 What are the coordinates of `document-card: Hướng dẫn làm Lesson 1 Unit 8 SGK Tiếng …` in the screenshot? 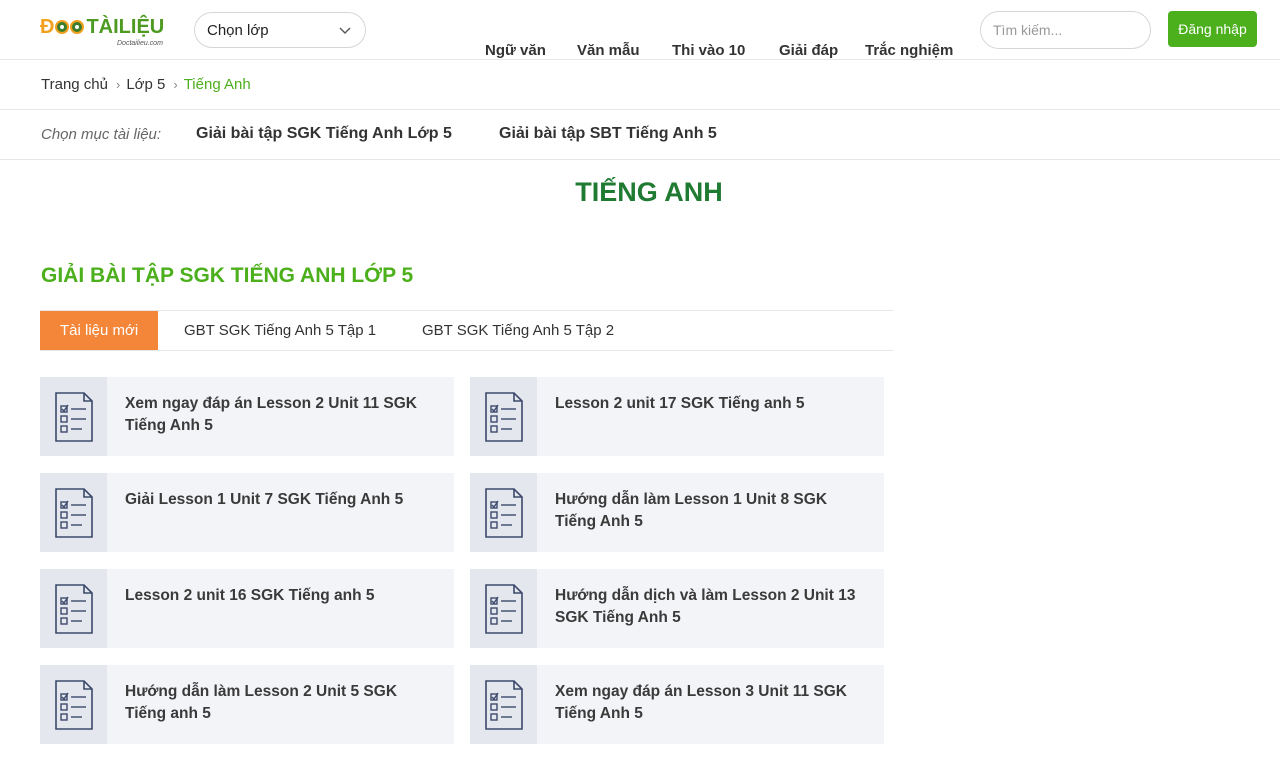 It's located at (677, 512).